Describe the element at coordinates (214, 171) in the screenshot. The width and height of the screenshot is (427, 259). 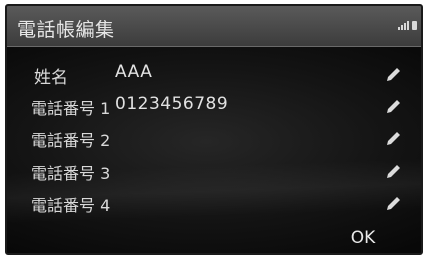
I see `phone-number-3-row: 電話番号 3` at that location.